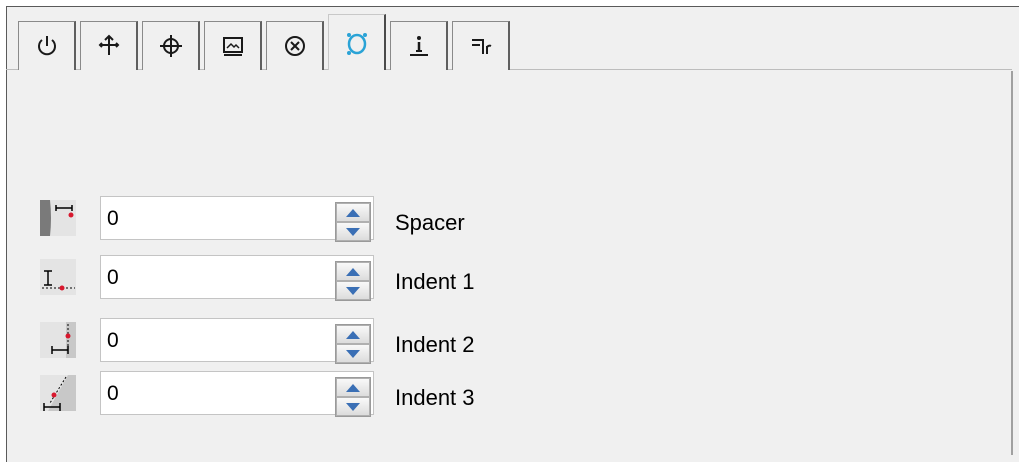  I want to click on indent1-label: Indent 1, so click(435, 281).